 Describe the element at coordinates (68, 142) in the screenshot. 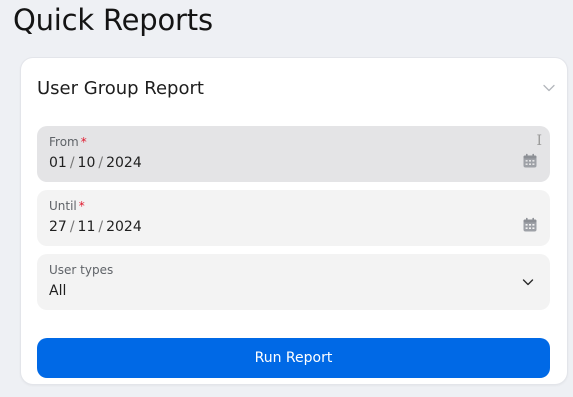

I see `from-label: From *` at that location.